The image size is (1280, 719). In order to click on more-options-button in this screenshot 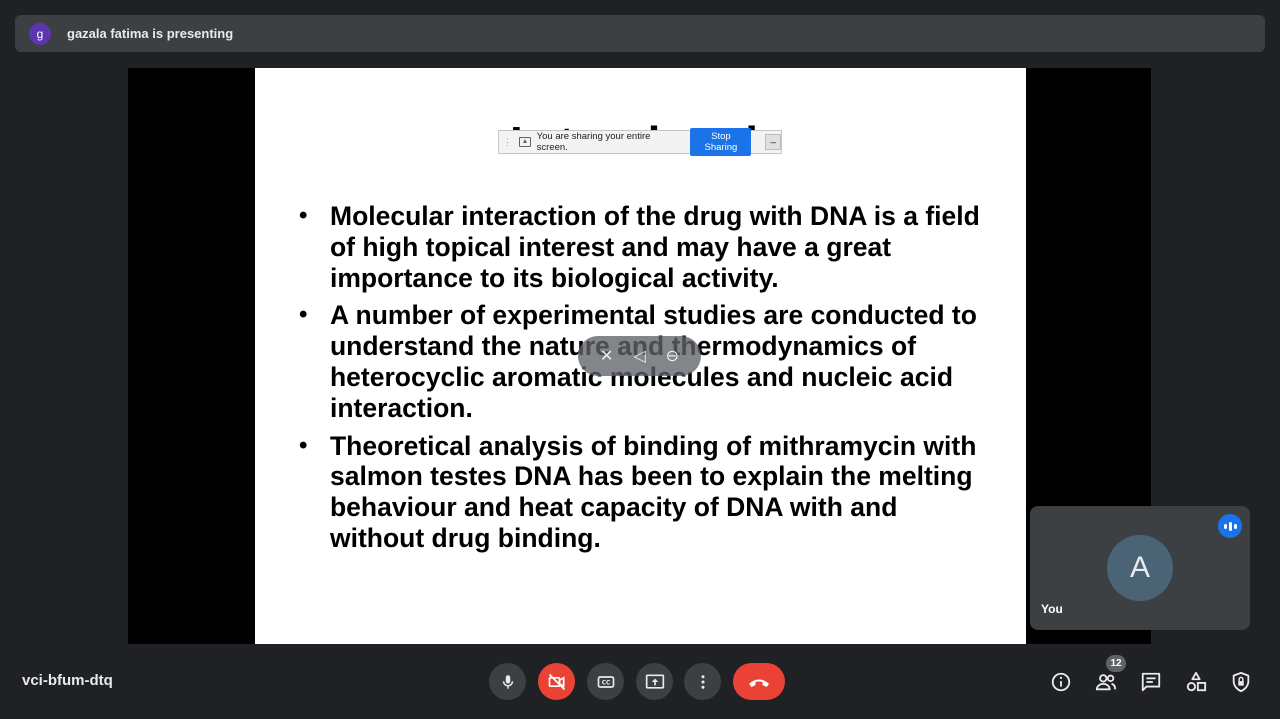, I will do `click(702, 681)`.